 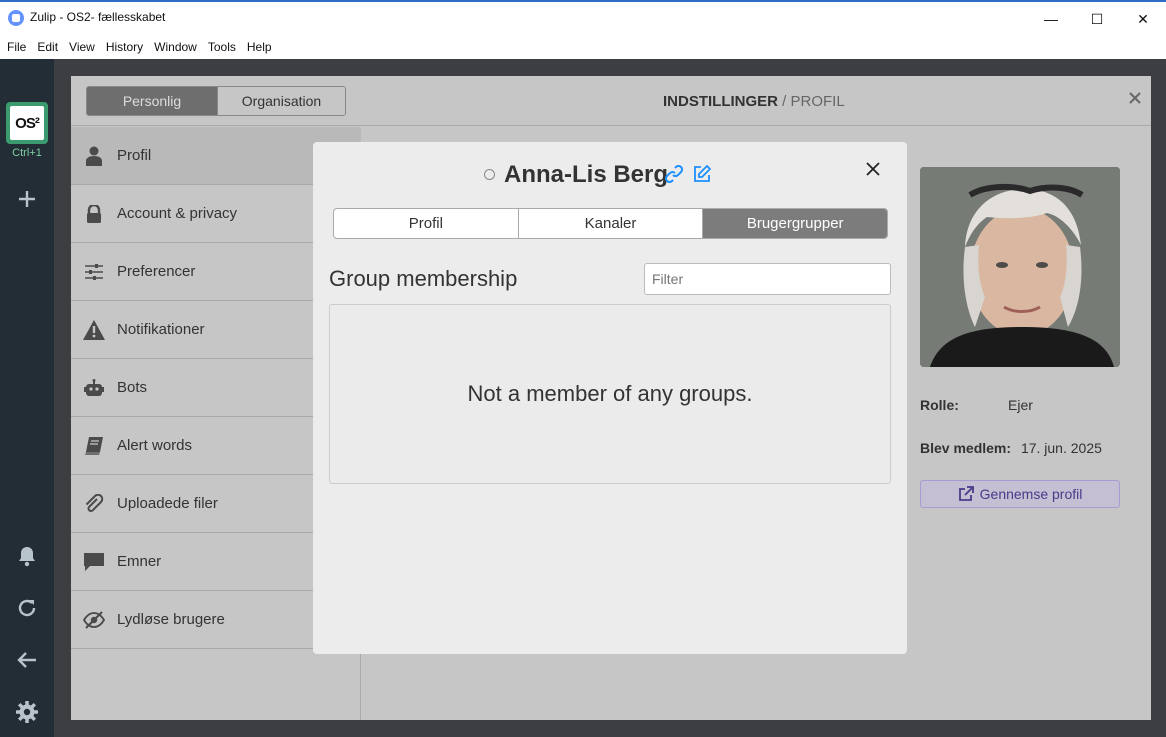 I want to click on group-list-empty-state: Not a member of any groups., so click(x=610, y=394).